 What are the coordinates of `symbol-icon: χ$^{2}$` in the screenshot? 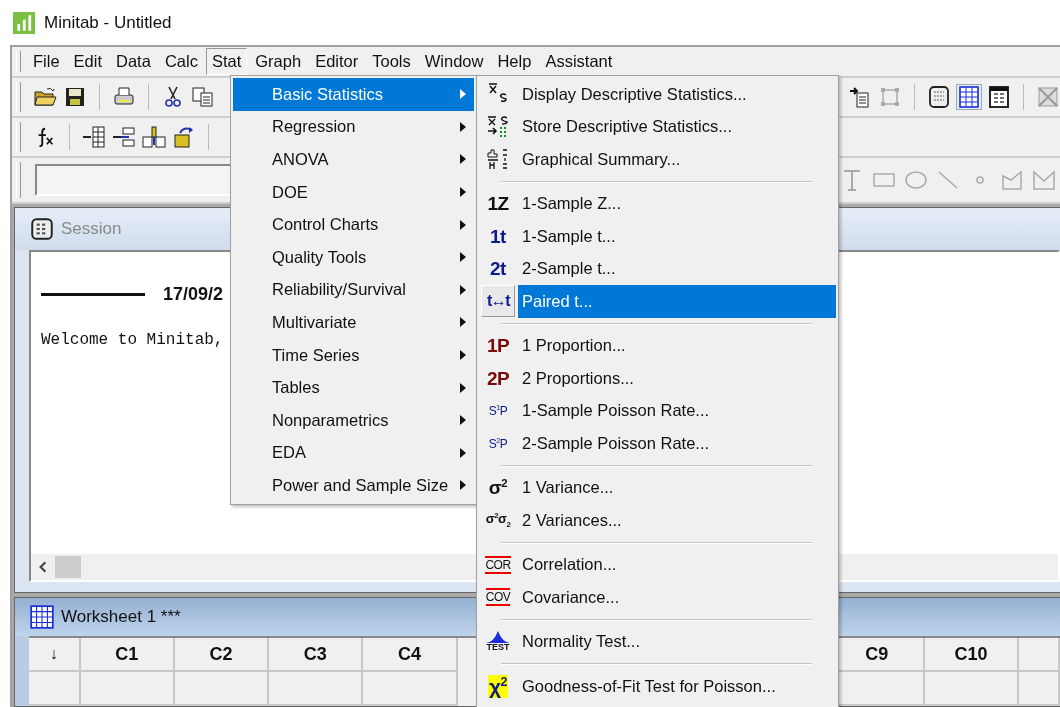 It's located at (498, 686).